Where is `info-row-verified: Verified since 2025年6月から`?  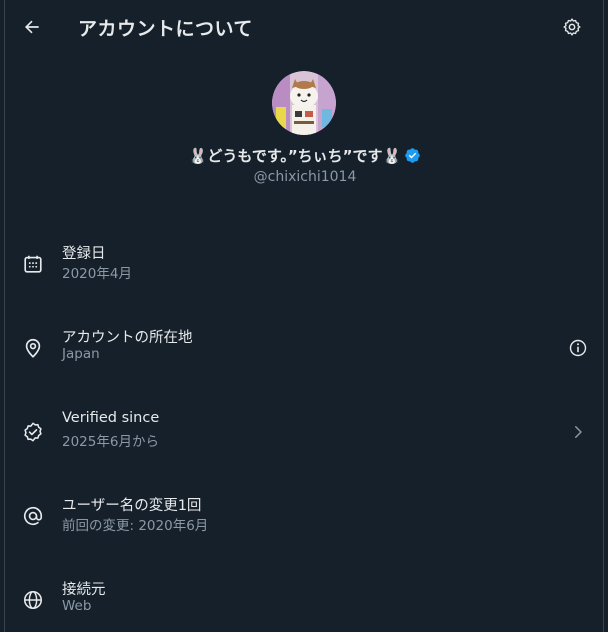
info-row-verified: Verified since 2025年6月から is located at coordinates (305, 433).